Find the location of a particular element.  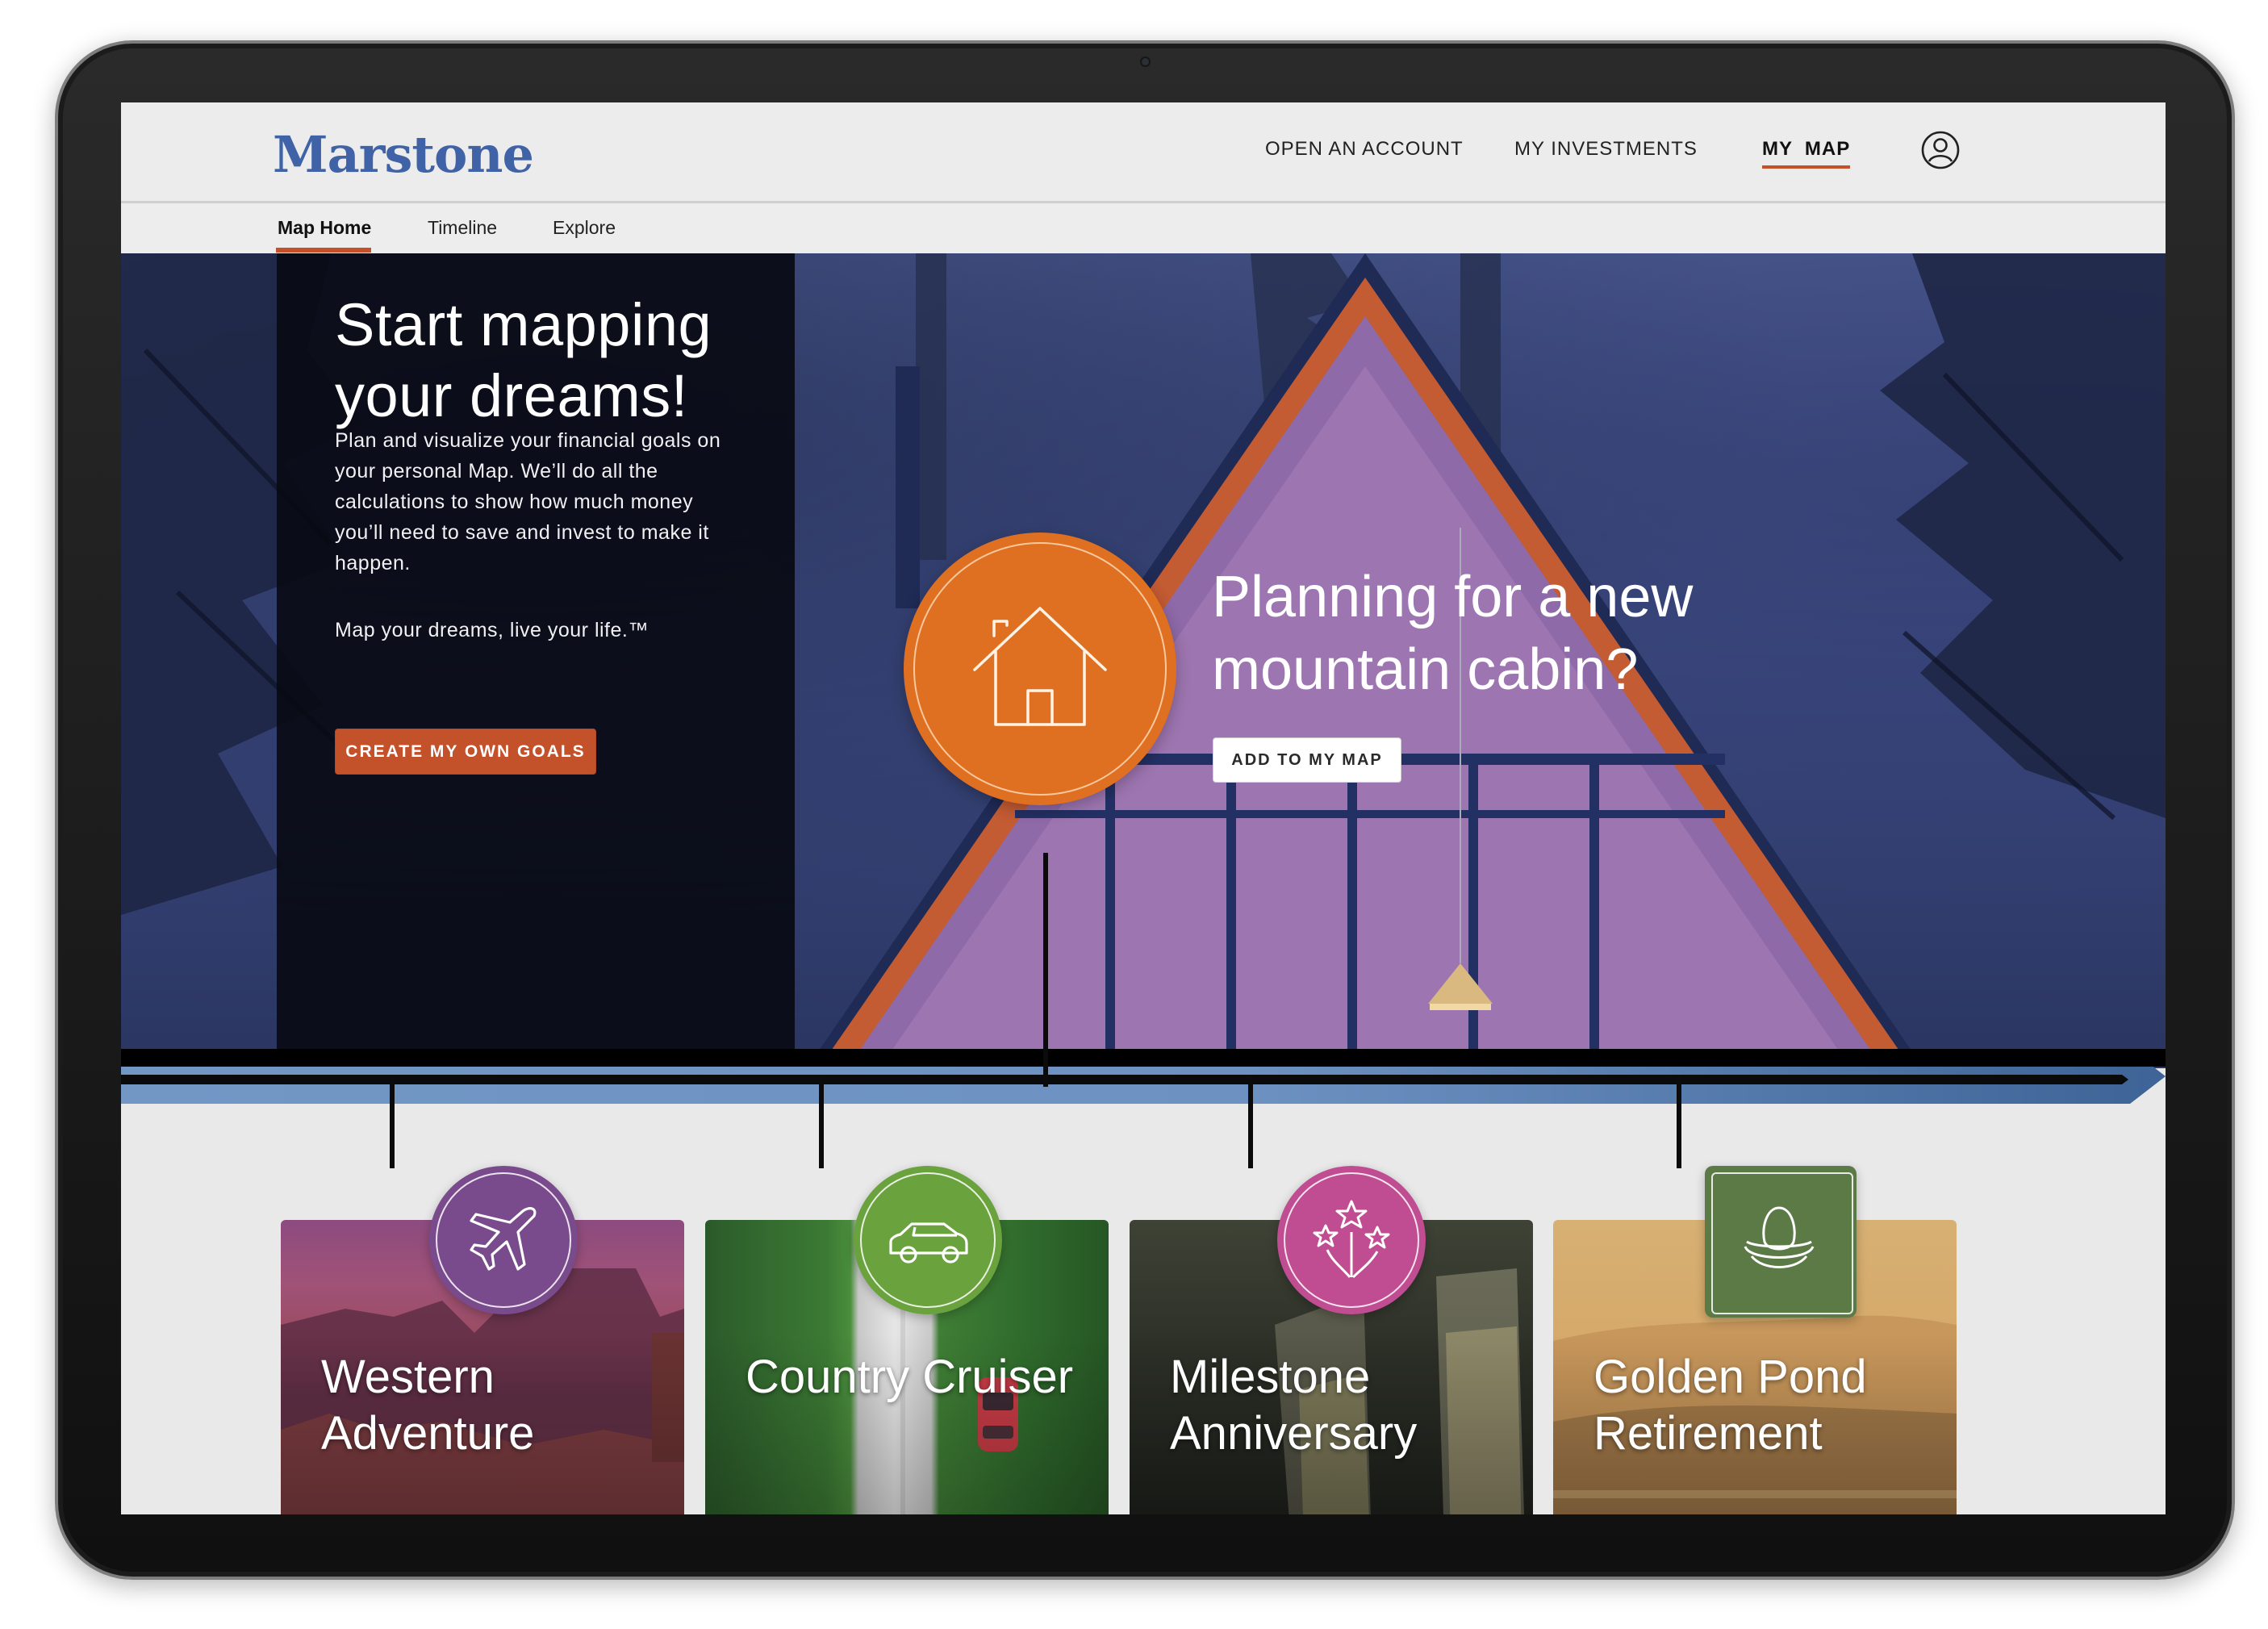

hero-title: Start mapping your dreams! is located at coordinates (523, 360).